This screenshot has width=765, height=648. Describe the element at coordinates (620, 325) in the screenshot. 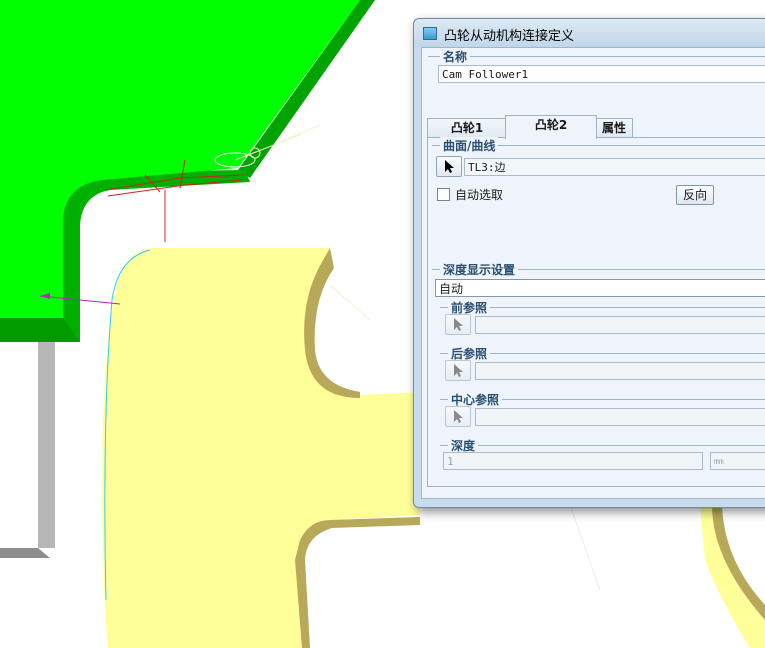

I see `front-ref-field` at that location.